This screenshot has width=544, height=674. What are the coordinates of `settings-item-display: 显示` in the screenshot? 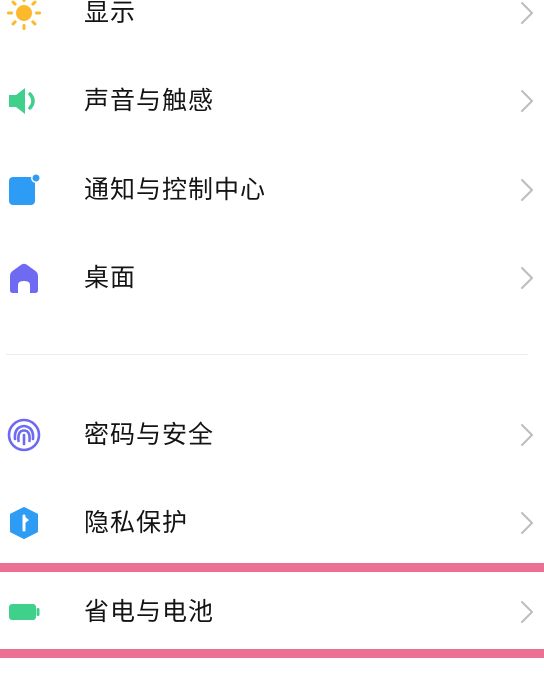 It's located at (272, 22).